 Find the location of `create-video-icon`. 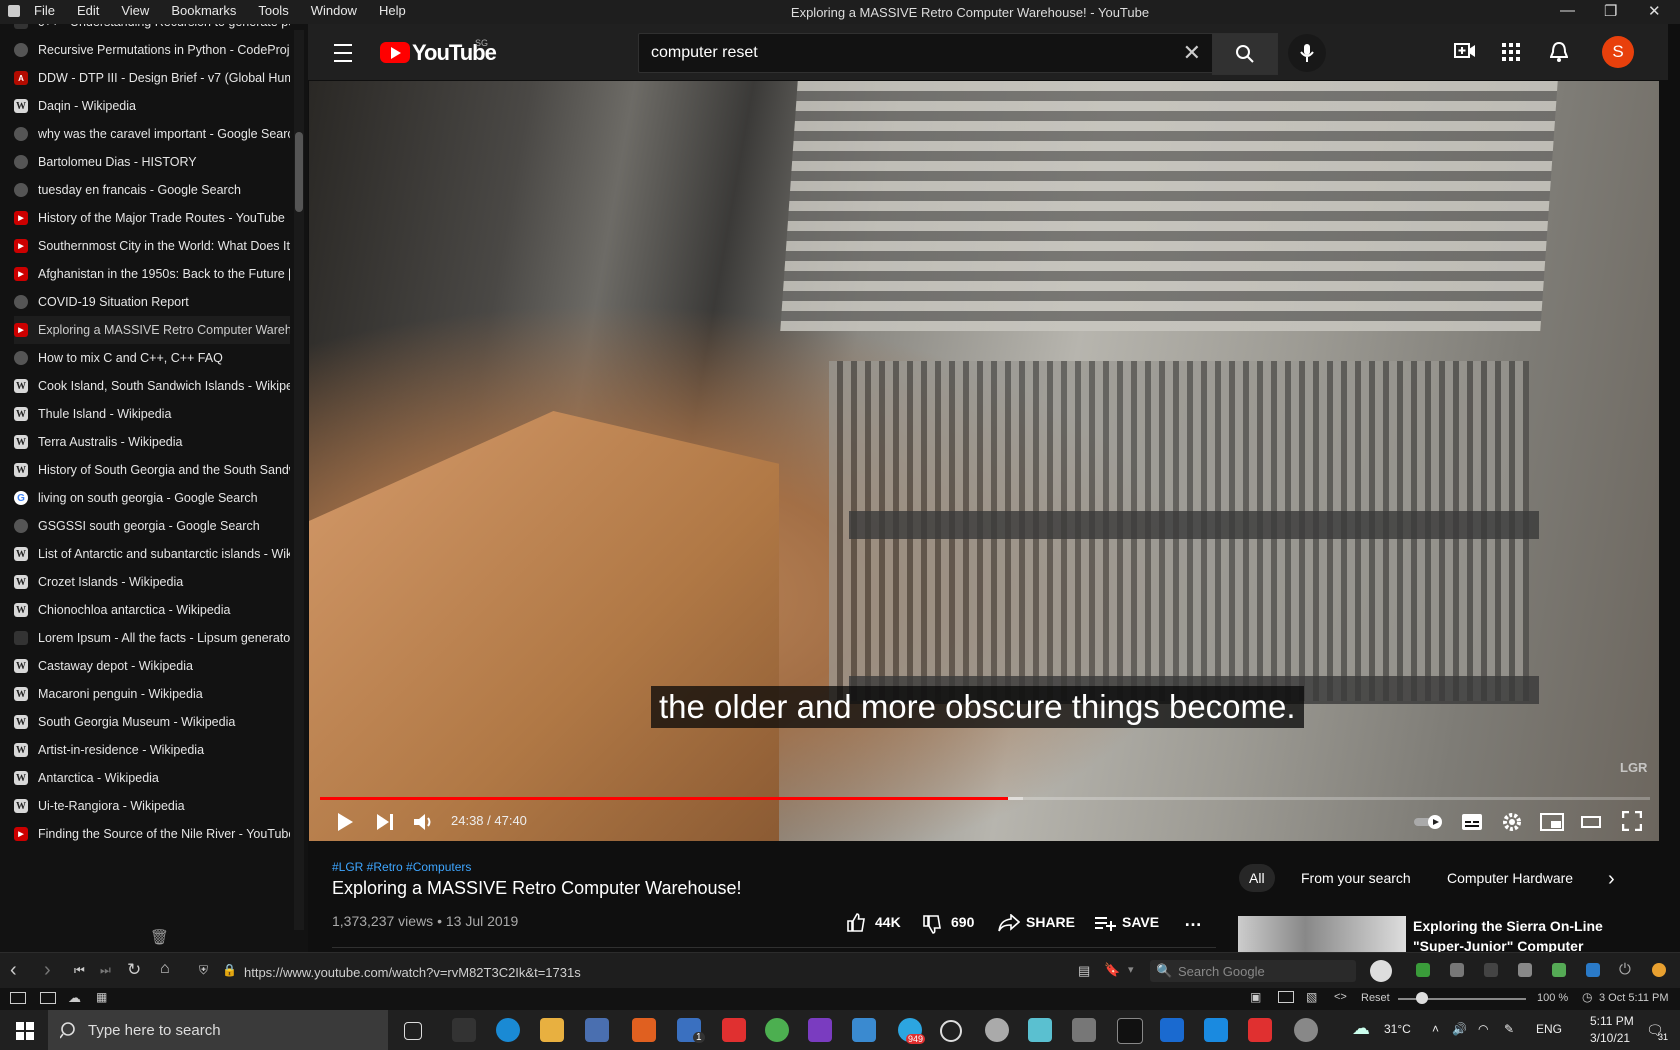

create-video-icon is located at coordinates (1465, 51).